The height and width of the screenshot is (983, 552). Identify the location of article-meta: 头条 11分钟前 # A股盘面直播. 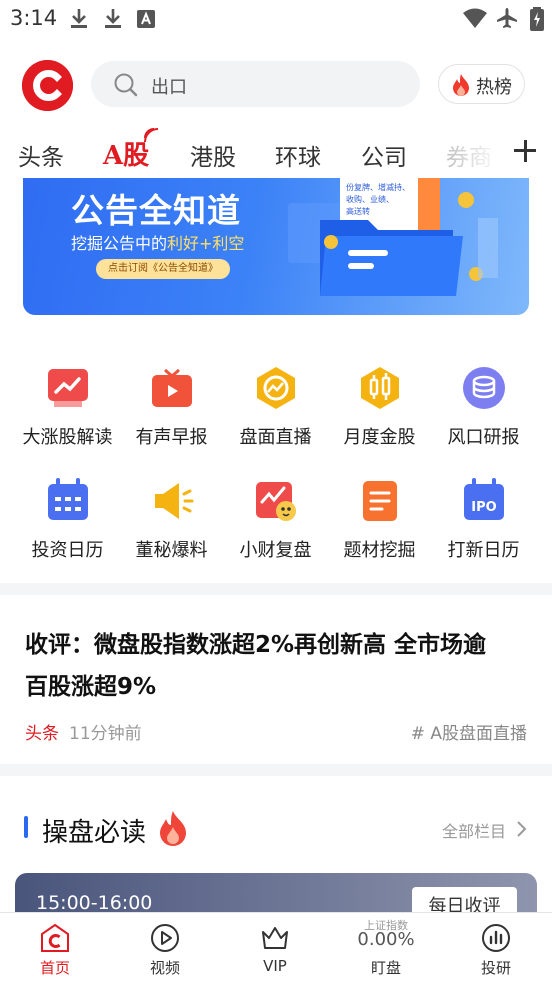
(276, 731).